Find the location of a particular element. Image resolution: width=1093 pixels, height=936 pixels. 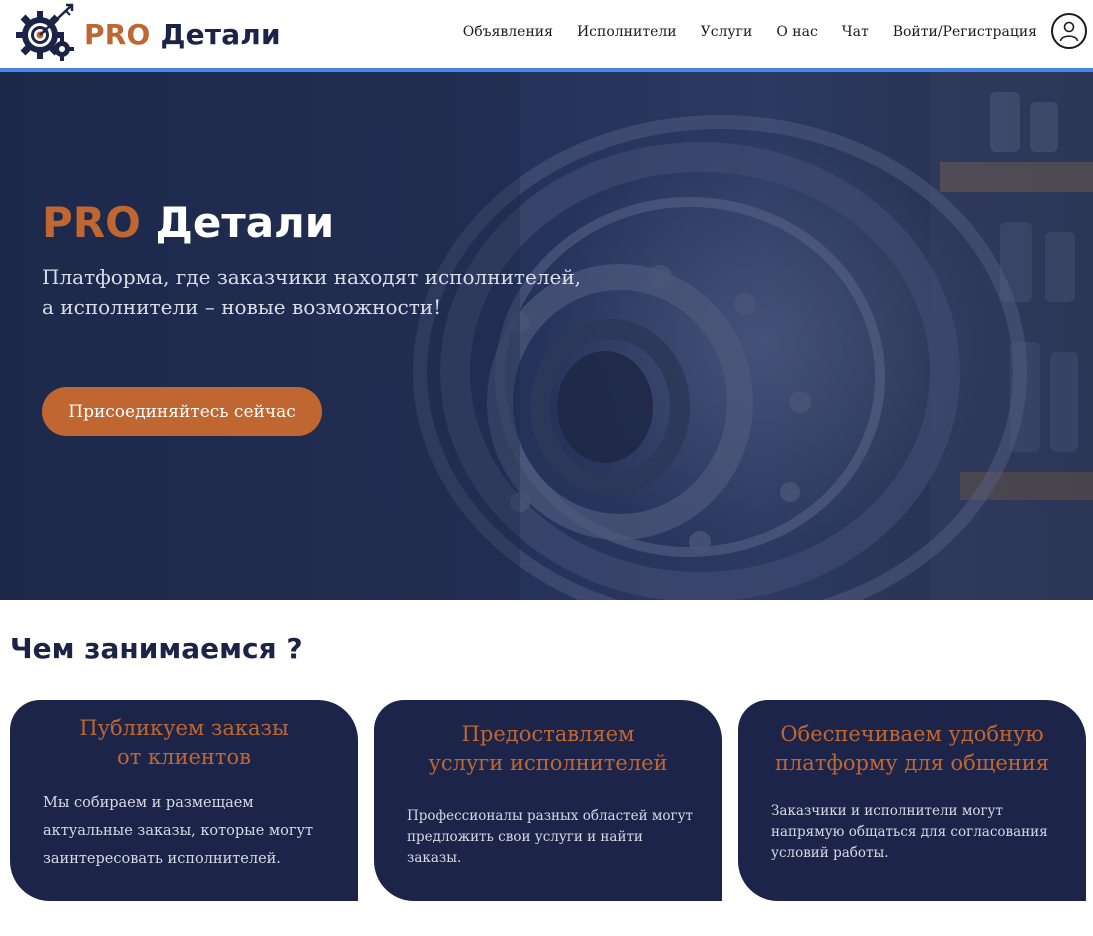

card-title-line: Публикуем заказы is located at coordinates (184, 728).